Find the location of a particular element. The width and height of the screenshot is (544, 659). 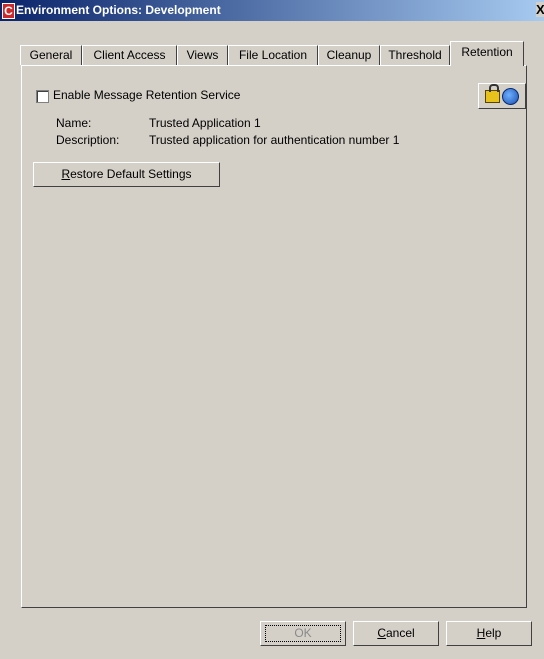

cancel-hotkey: C is located at coordinates (381, 633).